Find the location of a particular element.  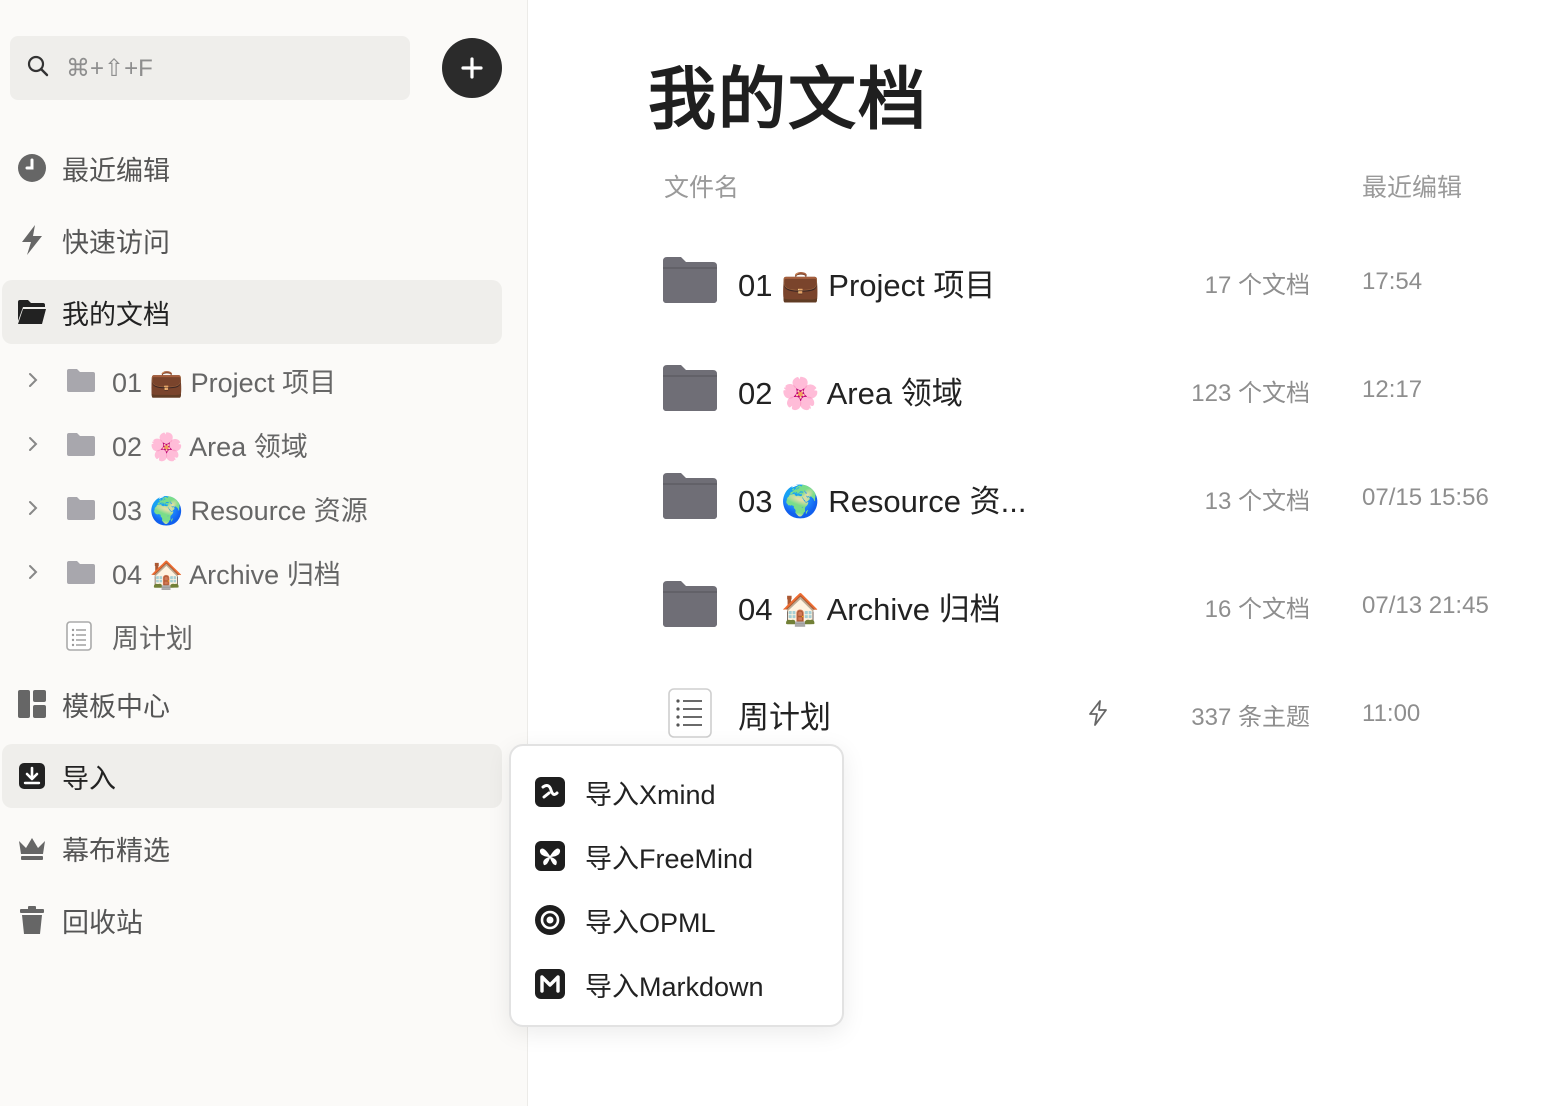

tree-item-project: 01 💼 Project 项目 is located at coordinates (260, 380).